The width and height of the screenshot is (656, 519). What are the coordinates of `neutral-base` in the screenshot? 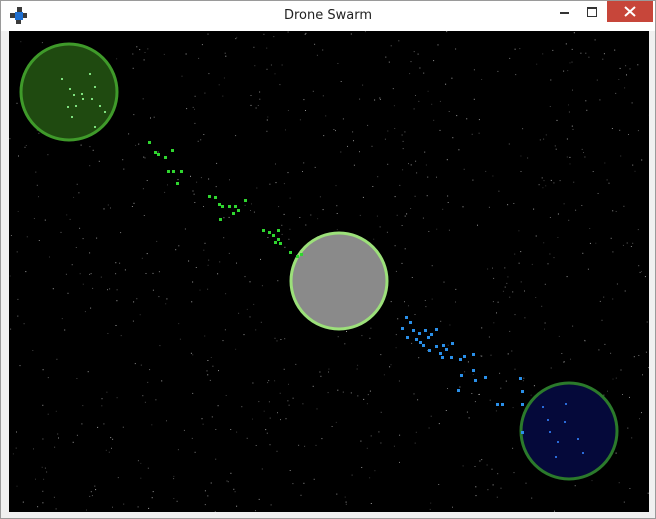 It's located at (339, 281).